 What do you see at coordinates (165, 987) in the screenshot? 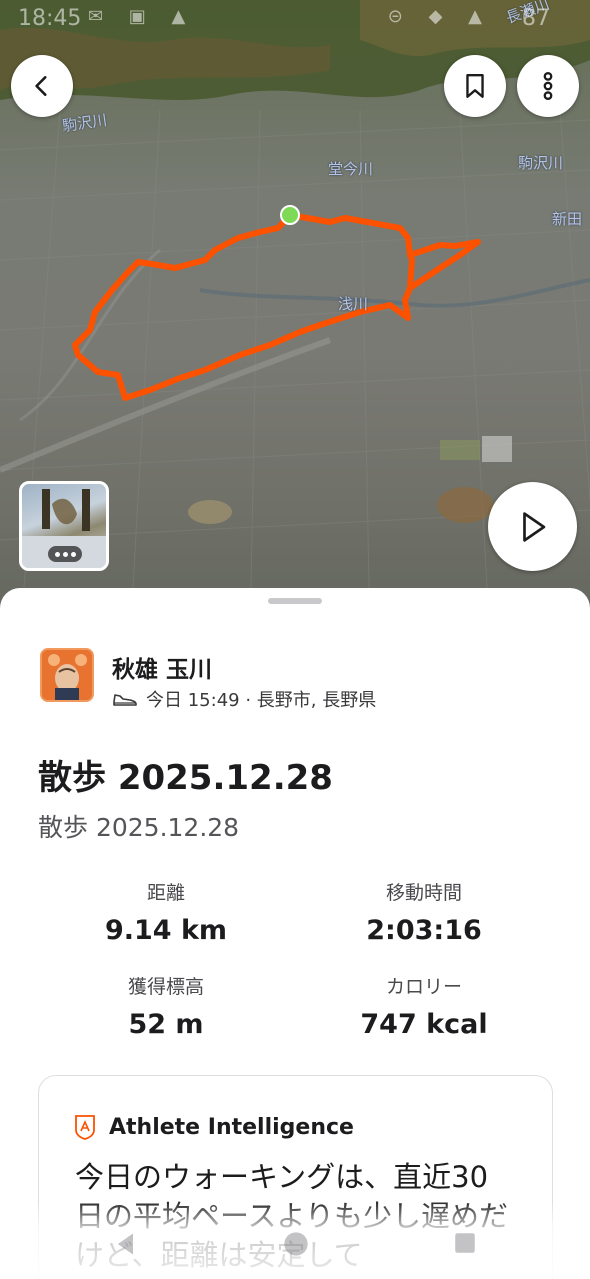
I see `stat-label: 獲得標高` at bounding box center [165, 987].